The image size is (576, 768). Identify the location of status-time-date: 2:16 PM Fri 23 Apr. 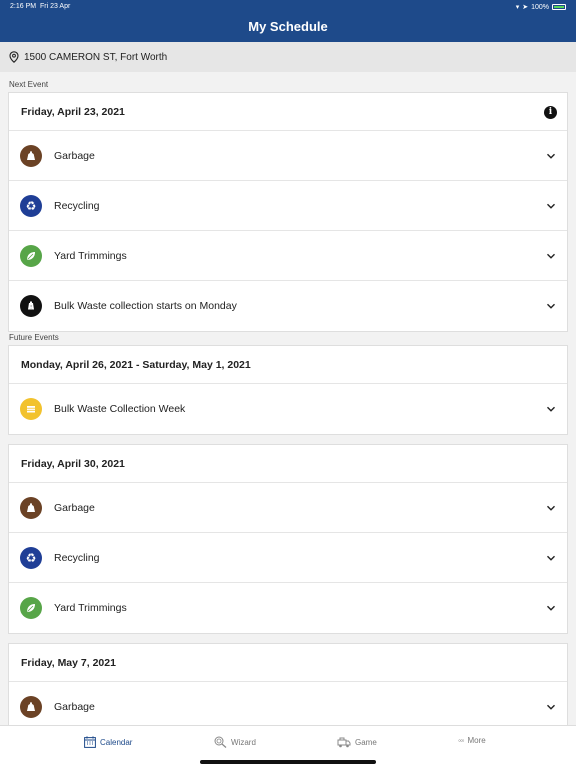
(40, 6).